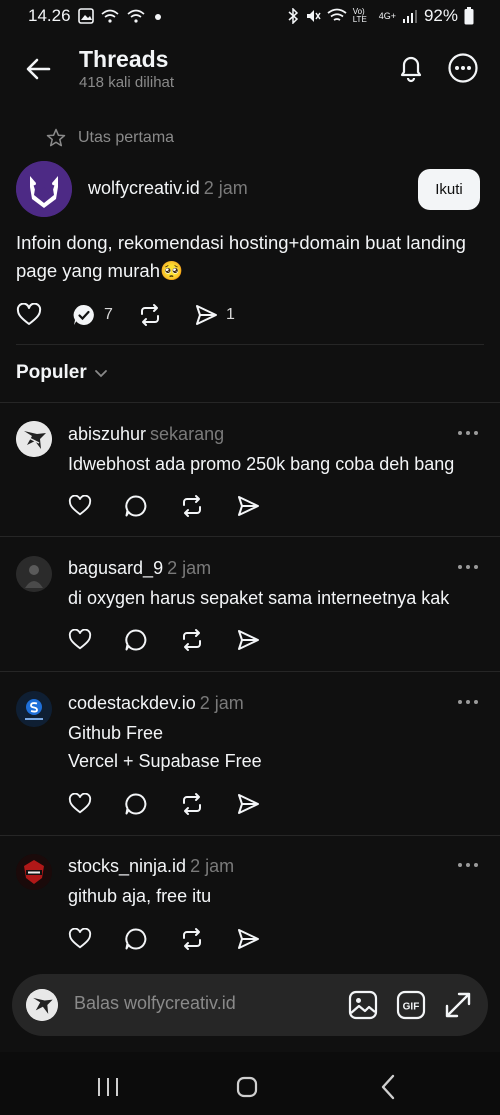 The image size is (500, 1115). Describe the element at coordinates (124, 59) in the screenshot. I see `page-title: Threads` at that location.